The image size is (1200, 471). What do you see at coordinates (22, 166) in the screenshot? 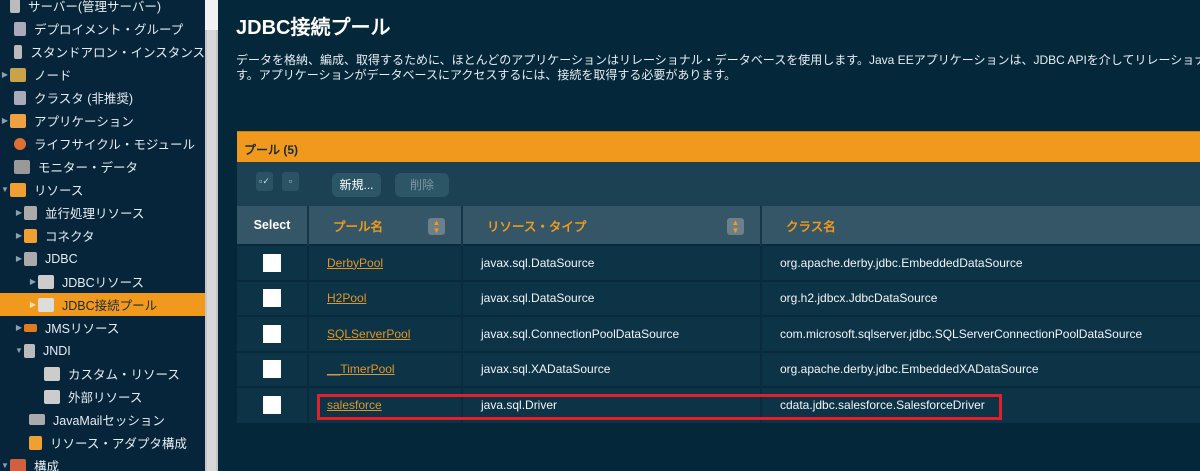
I see `monitor-icon` at bounding box center [22, 166].